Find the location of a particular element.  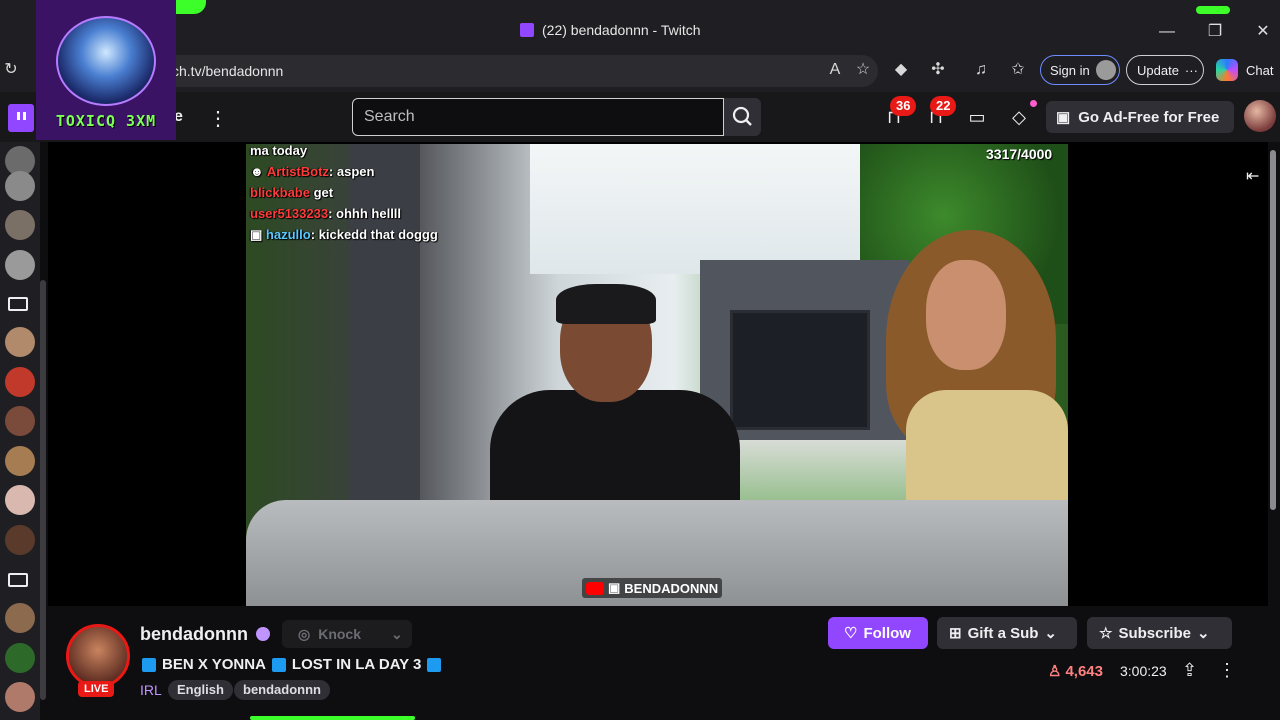

more-options-icon: ⋮ is located at coordinates (1227, 670).